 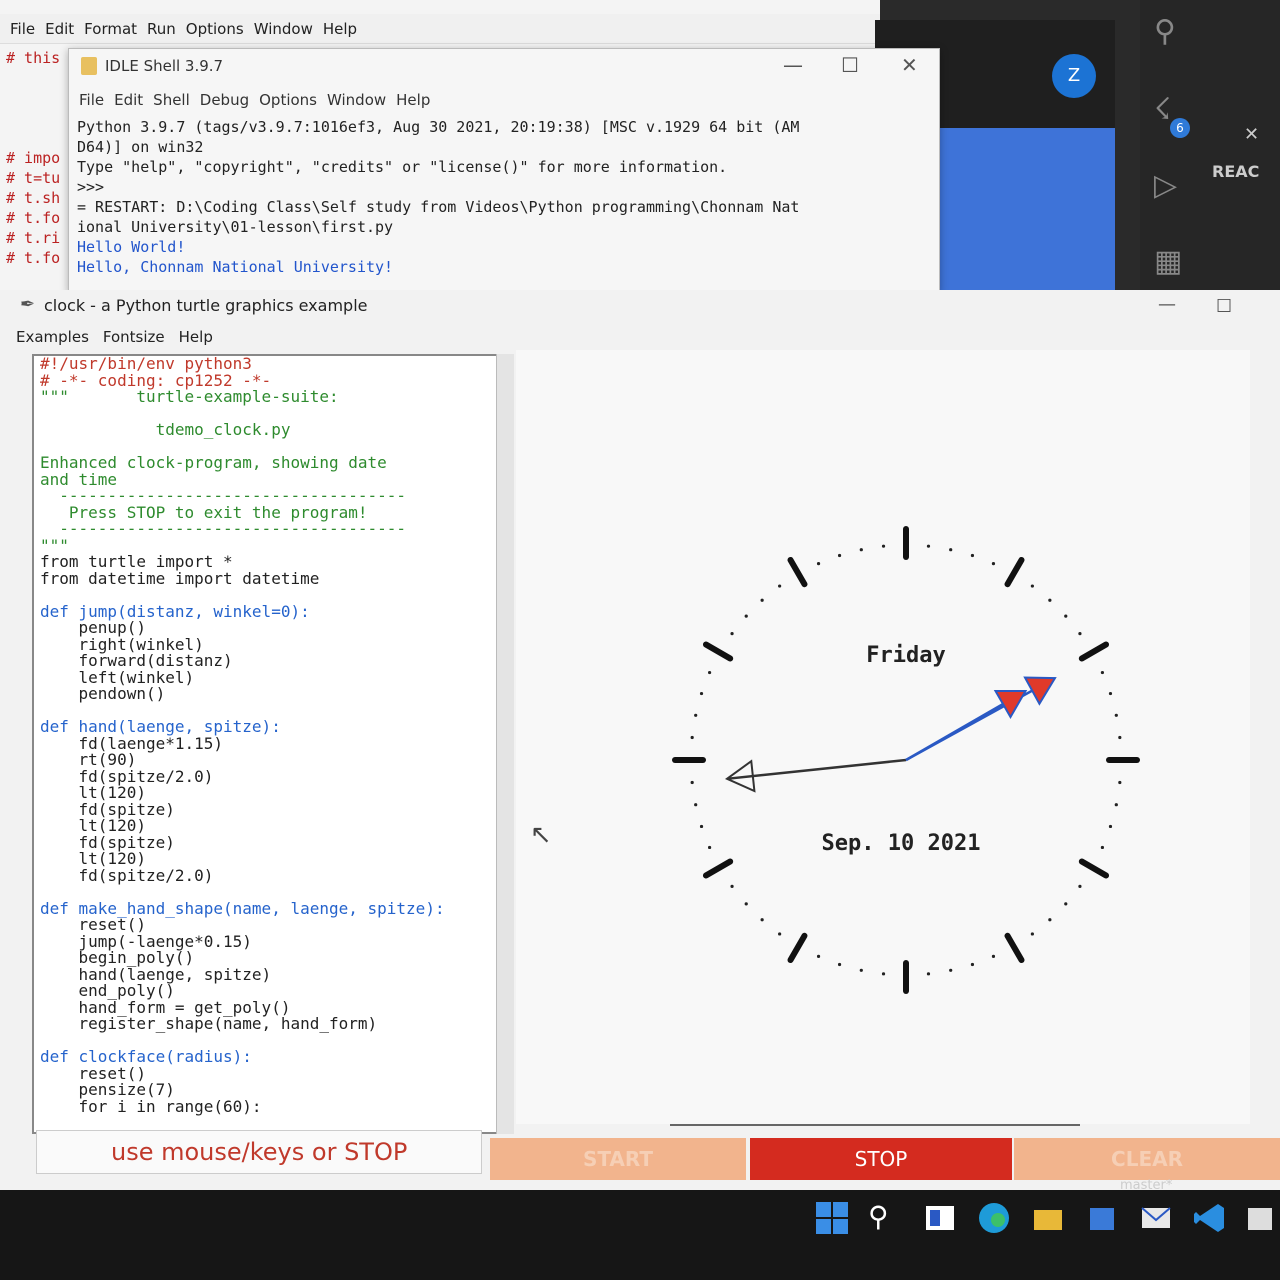 What do you see at coordinates (1162, 109) in the screenshot?
I see `source-control-icon: ☇` at bounding box center [1162, 109].